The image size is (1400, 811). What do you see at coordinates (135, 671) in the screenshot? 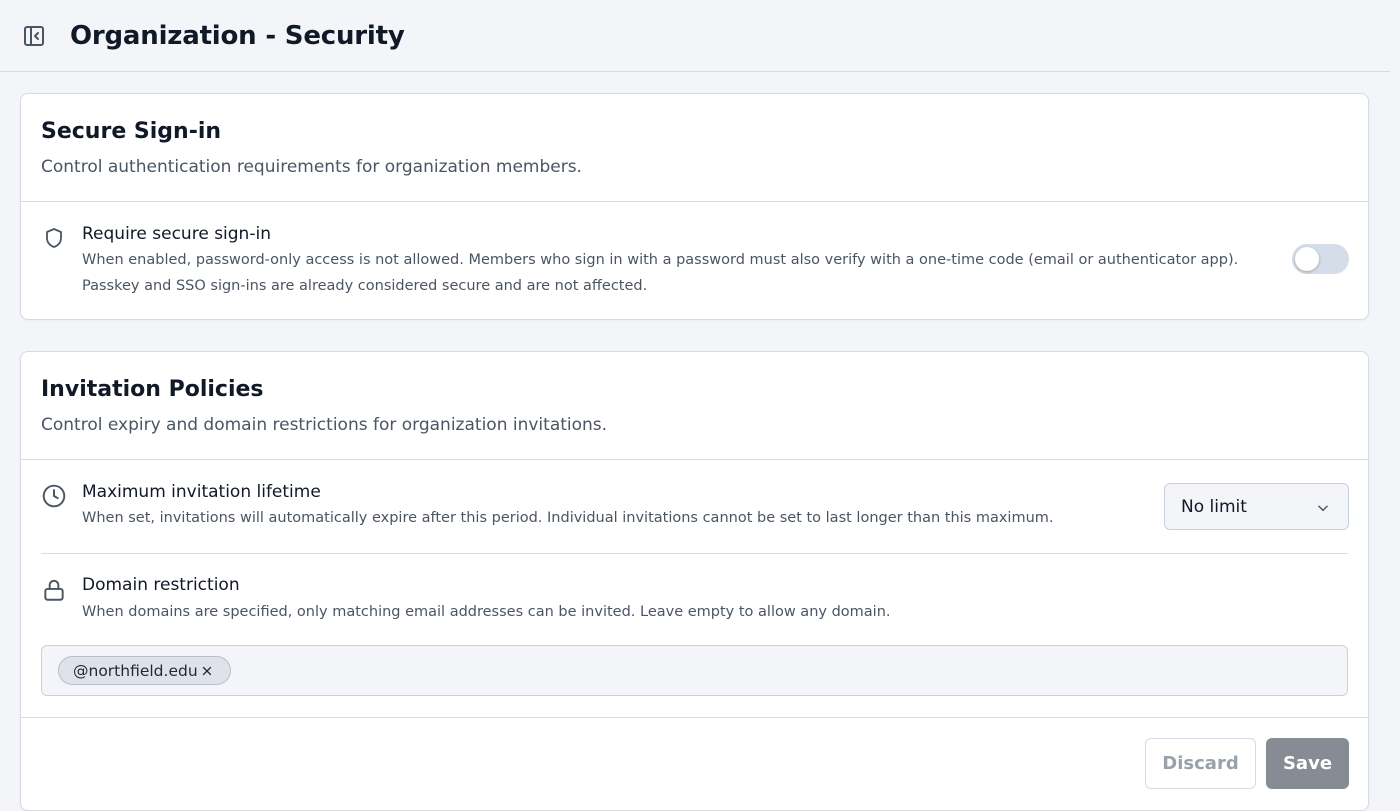
I see `domain-tag-label: @northfield.edu` at bounding box center [135, 671].